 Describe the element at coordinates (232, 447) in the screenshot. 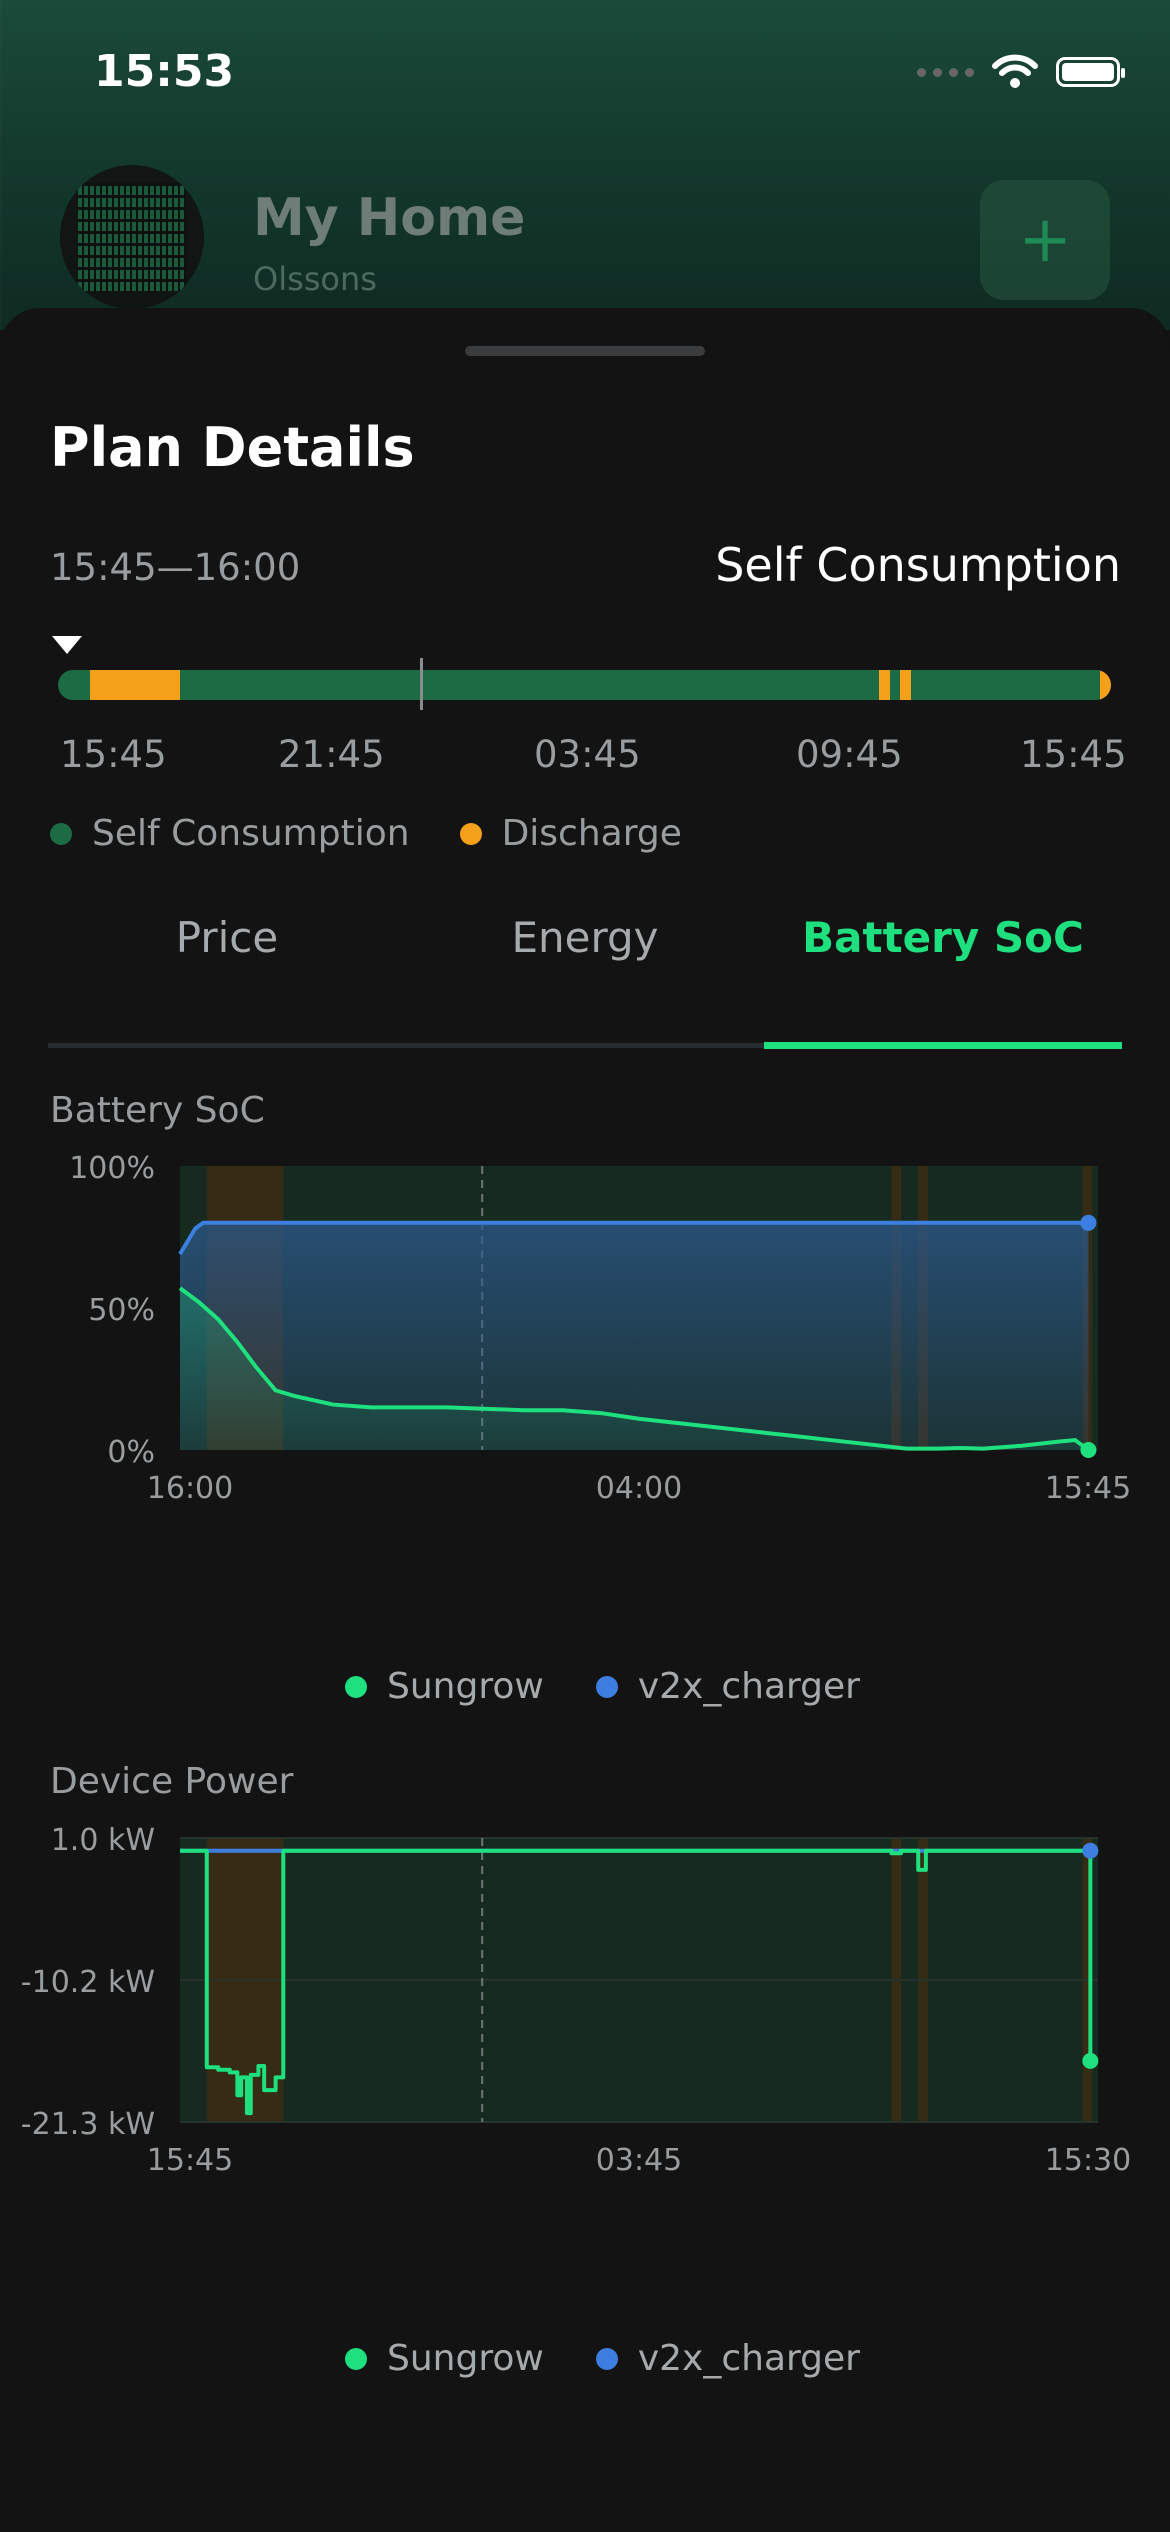

I see `page-title: Plan Details` at that location.